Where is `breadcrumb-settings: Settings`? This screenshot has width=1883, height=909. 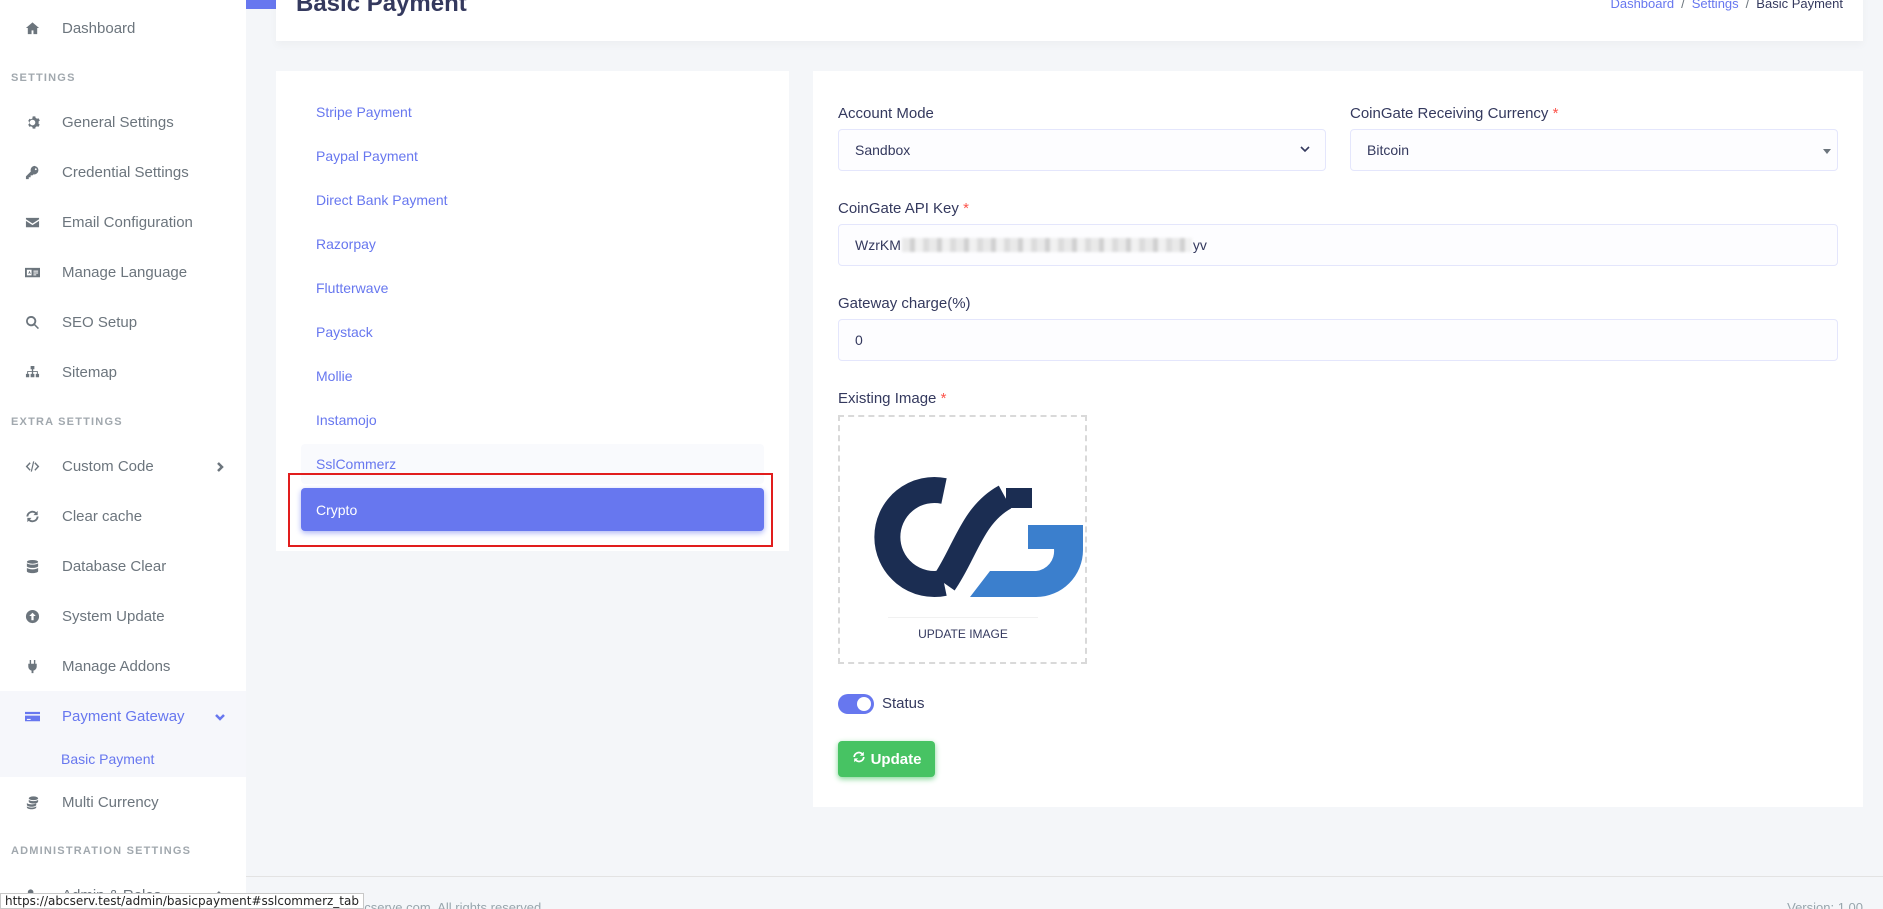 breadcrumb-settings: Settings is located at coordinates (1715, 5).